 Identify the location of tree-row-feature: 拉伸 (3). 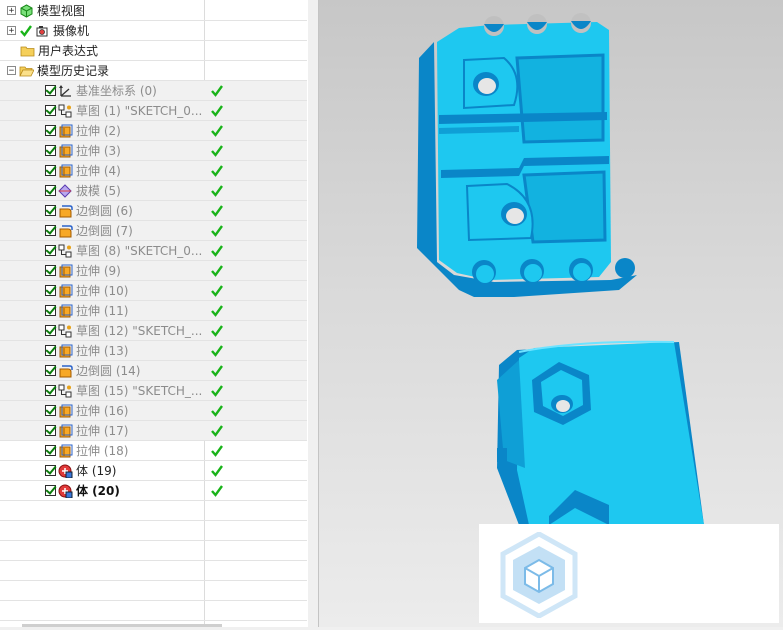
(153, 151).